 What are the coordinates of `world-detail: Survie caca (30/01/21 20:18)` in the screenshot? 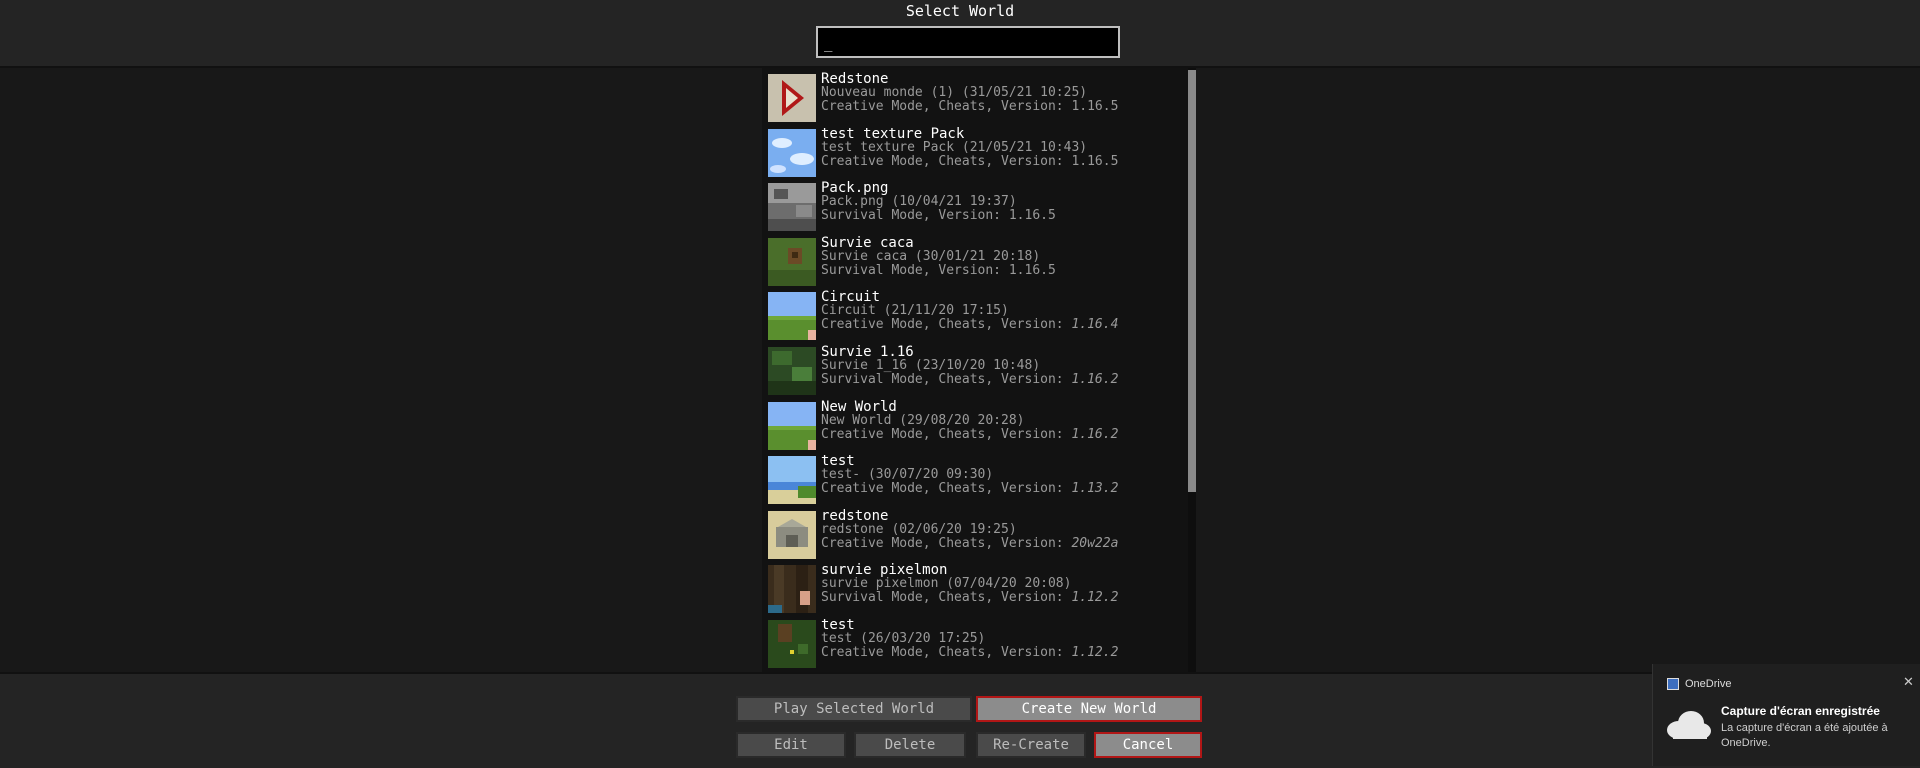 It's located at (931, 256).